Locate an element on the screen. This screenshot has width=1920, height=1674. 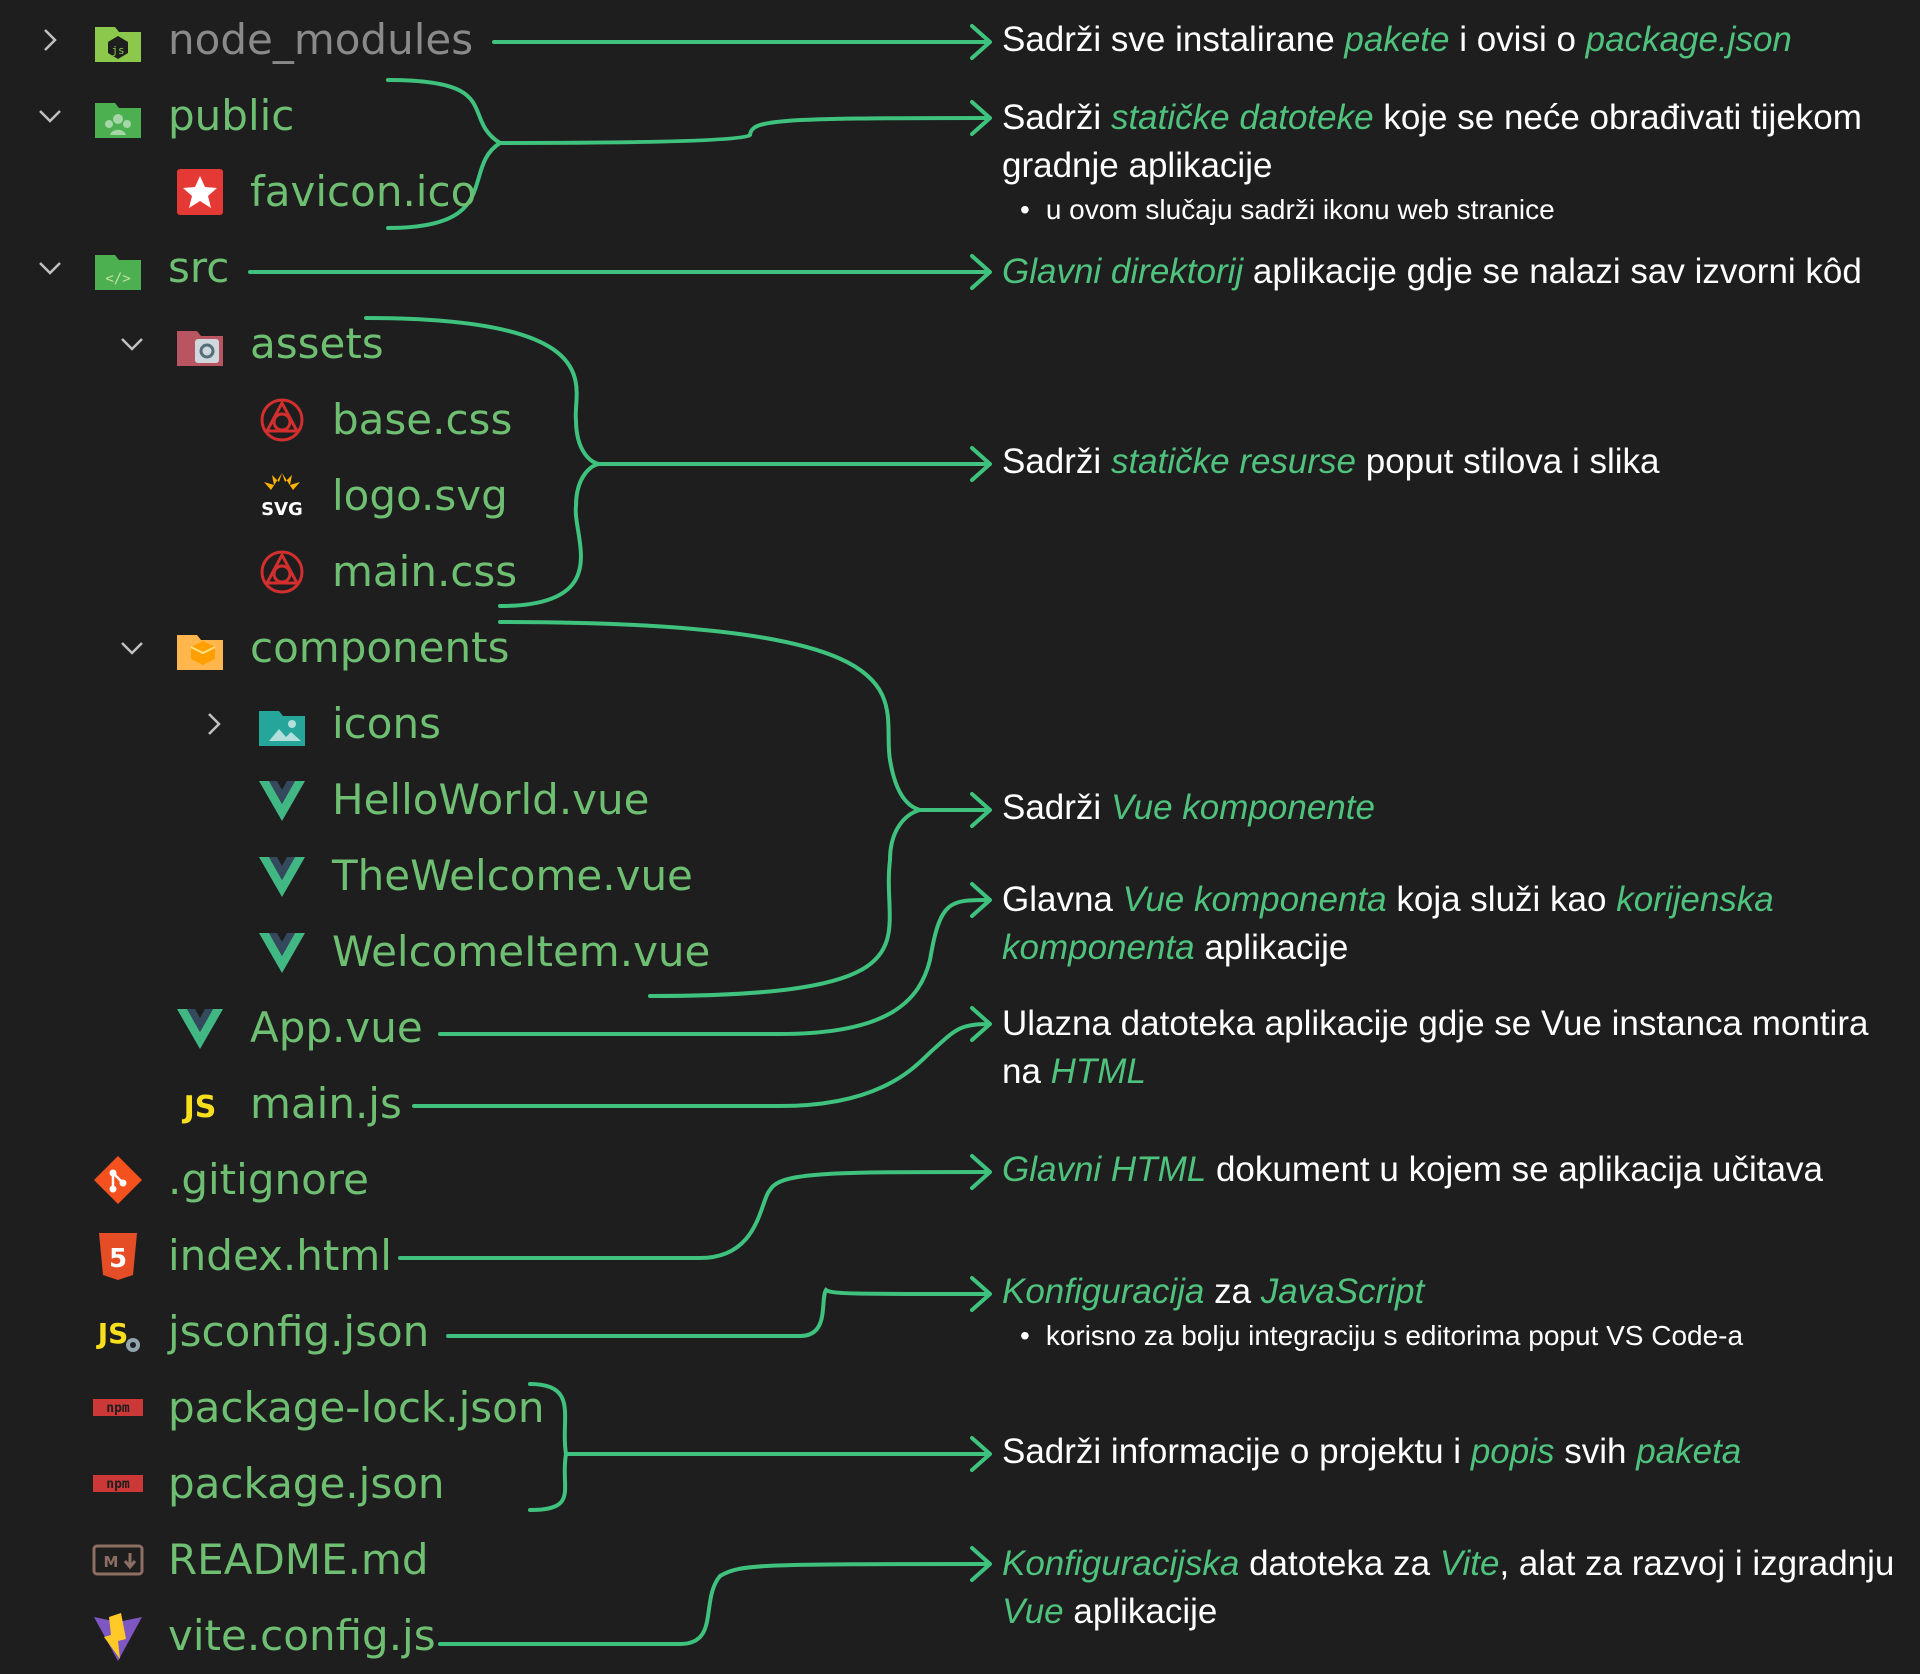
favicon-star-icon is located at coordinates (200, 192).